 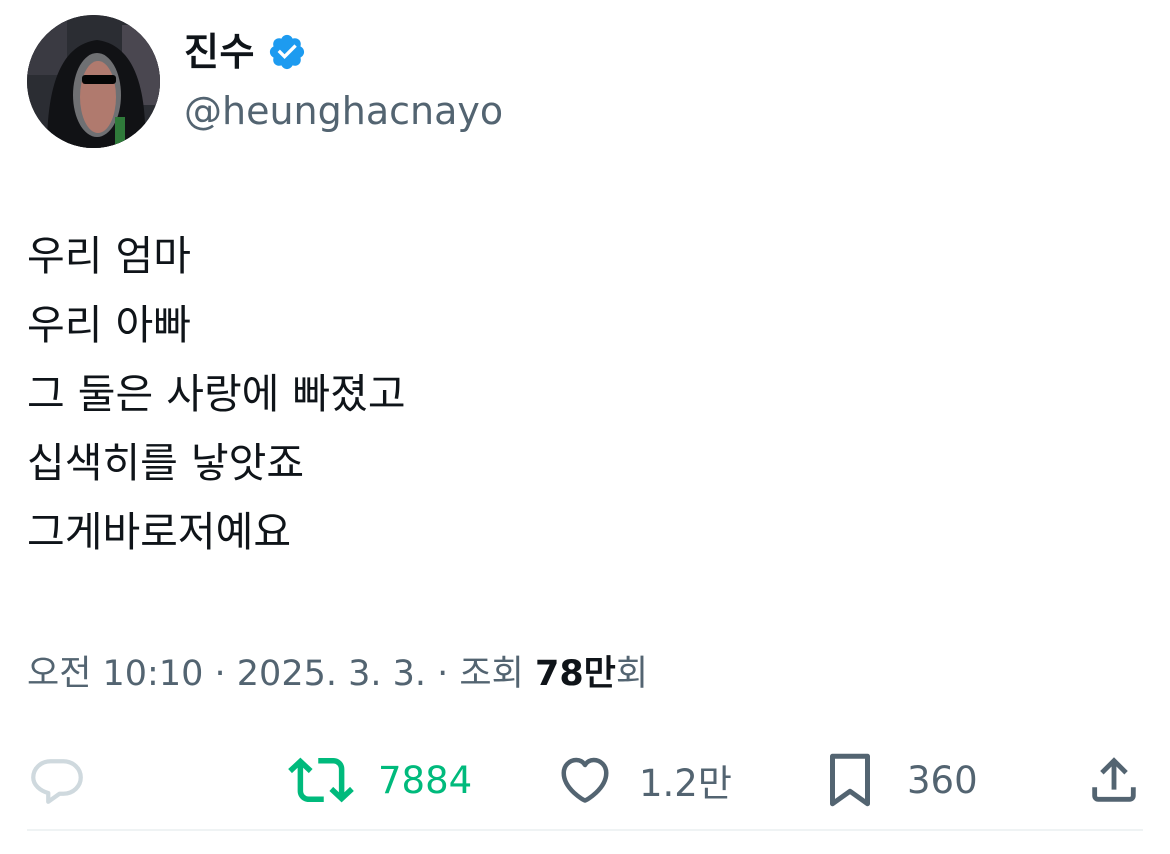 I want to click on author-handle: @heunghacnayo, so click(x=343, y=111).